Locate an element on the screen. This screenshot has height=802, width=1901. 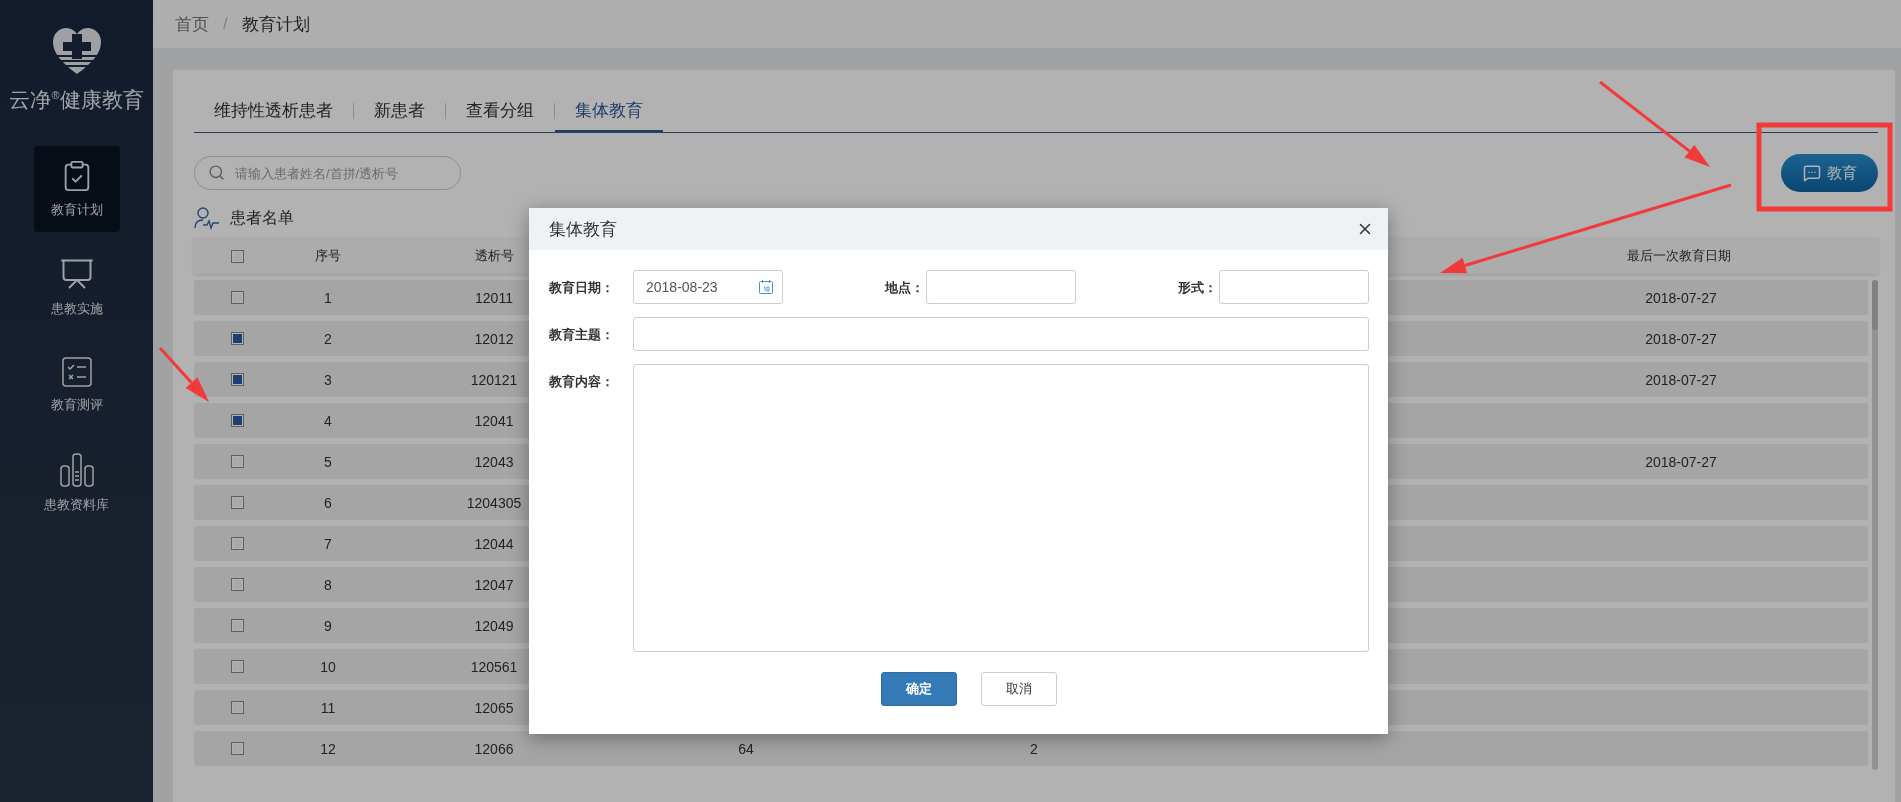
table-cell: 8 is located at coordinates (328, 584).